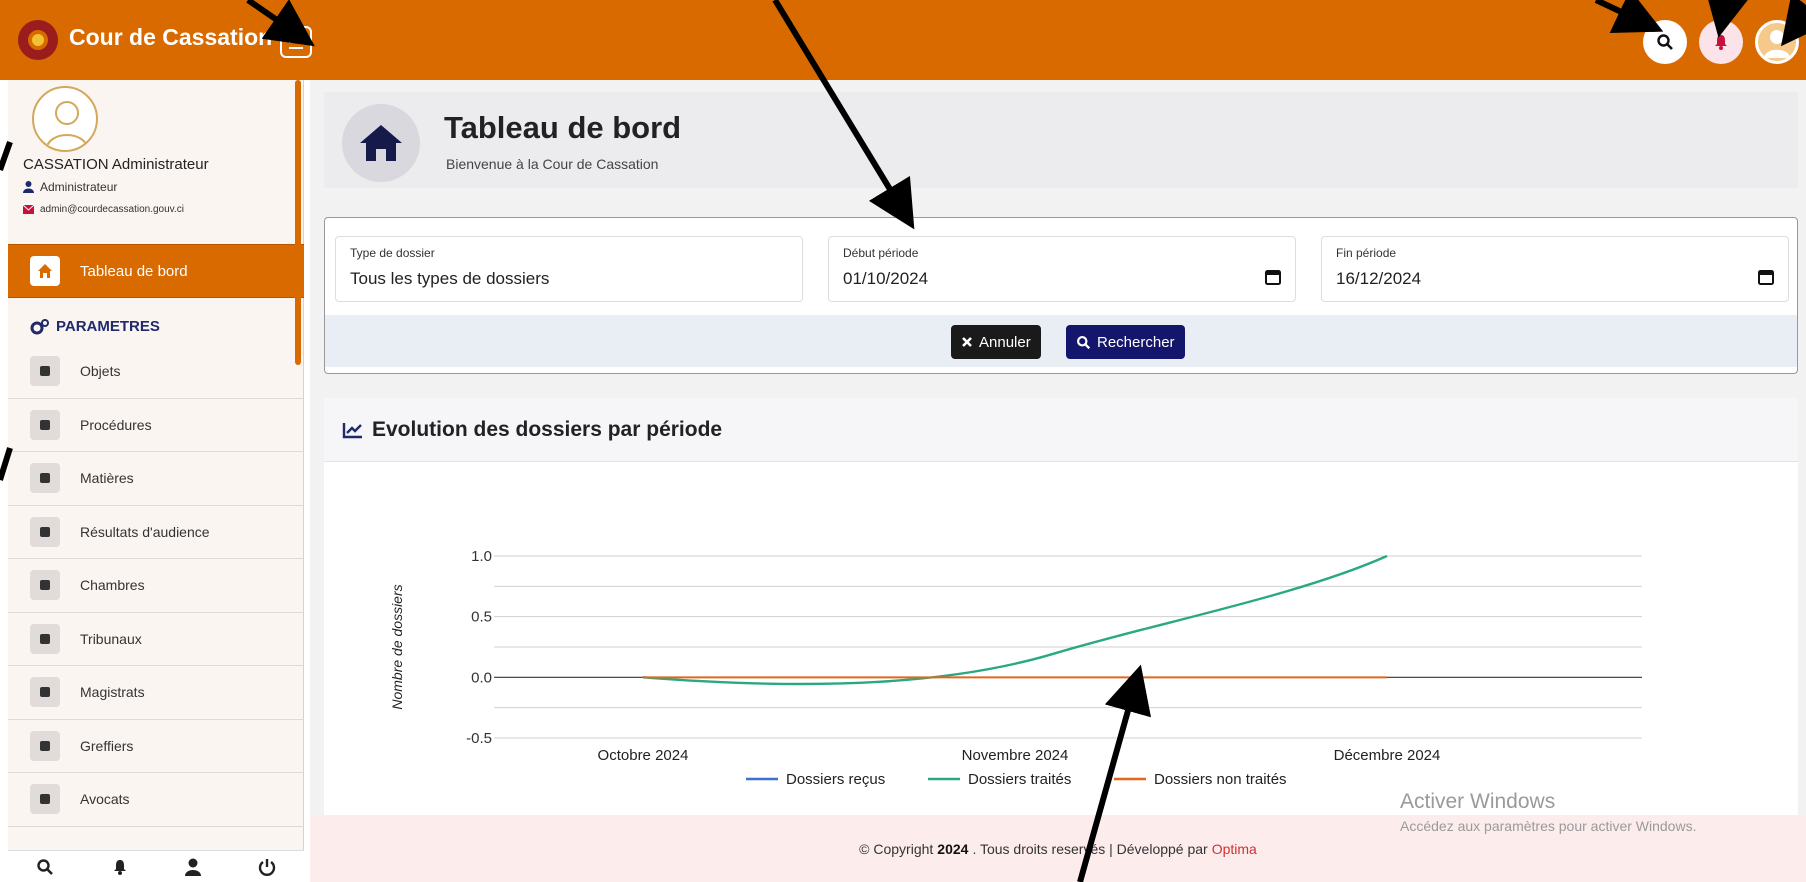 Image resolution: width=1806 pixels, height=882 pixels. I want to click on chart-header: Evolution des dossiers par période, so click(1061, 430).